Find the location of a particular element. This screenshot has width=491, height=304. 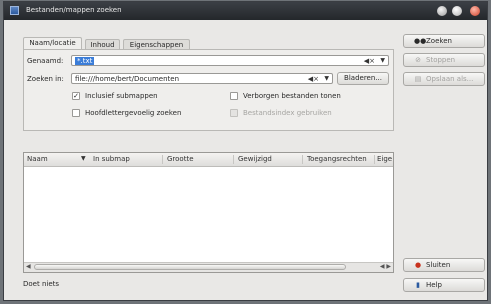

sort-desc-icon: ▼ is located at coordinates (83, 158).